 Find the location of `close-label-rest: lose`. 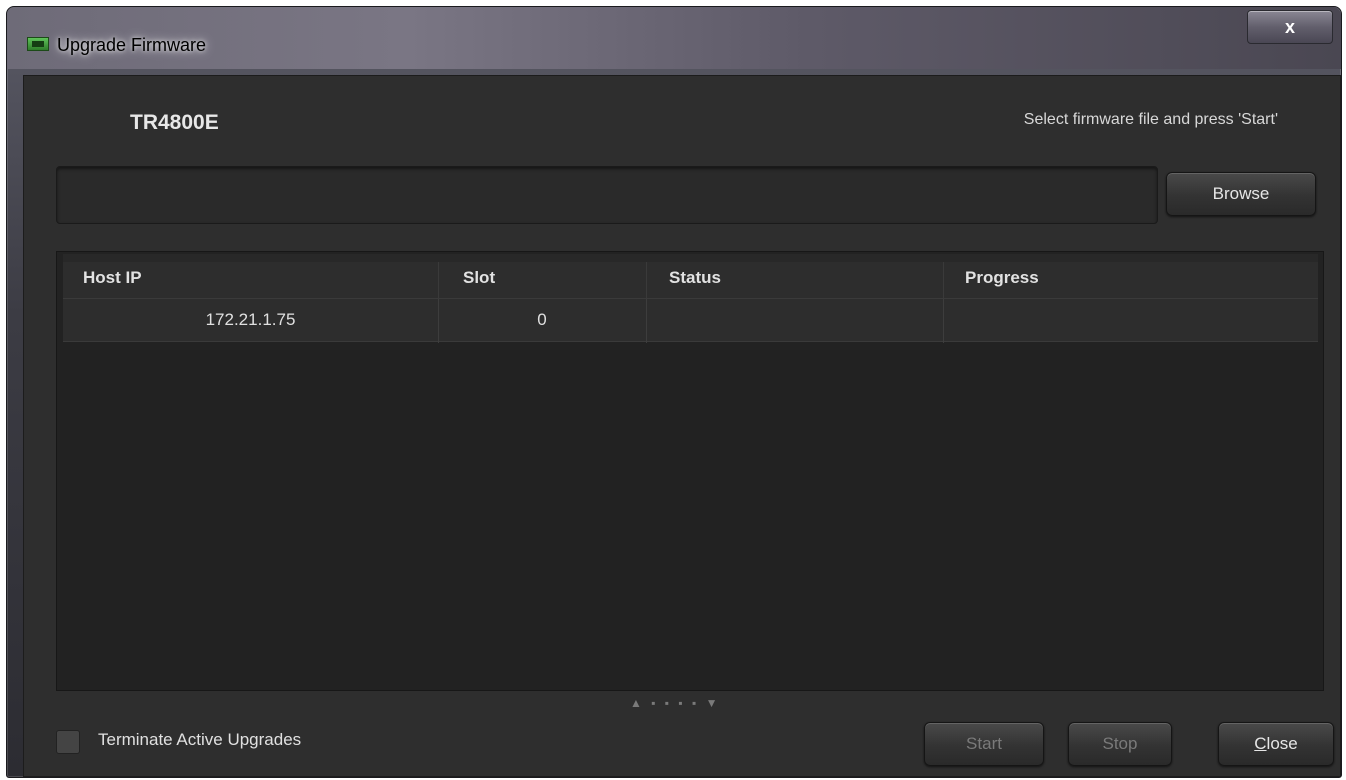

close-label-rest: lose is located at coordinates (1282, 743).